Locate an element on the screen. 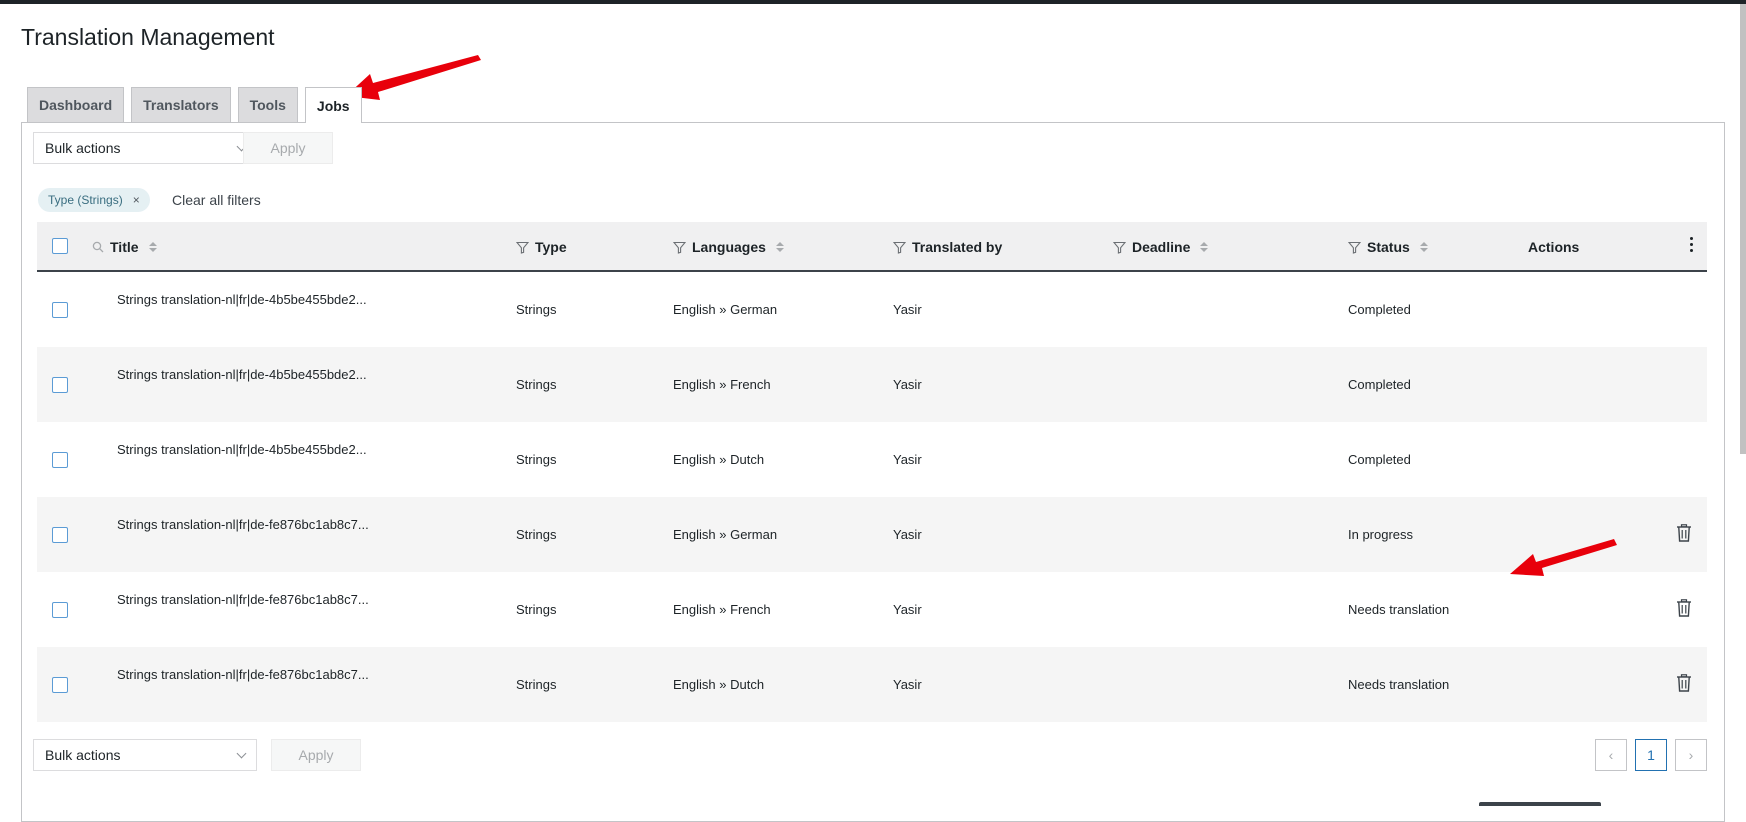 The width and height of the screenshot is (1746, 822). column-status-label: Status is located at coordinates (1388, 247).